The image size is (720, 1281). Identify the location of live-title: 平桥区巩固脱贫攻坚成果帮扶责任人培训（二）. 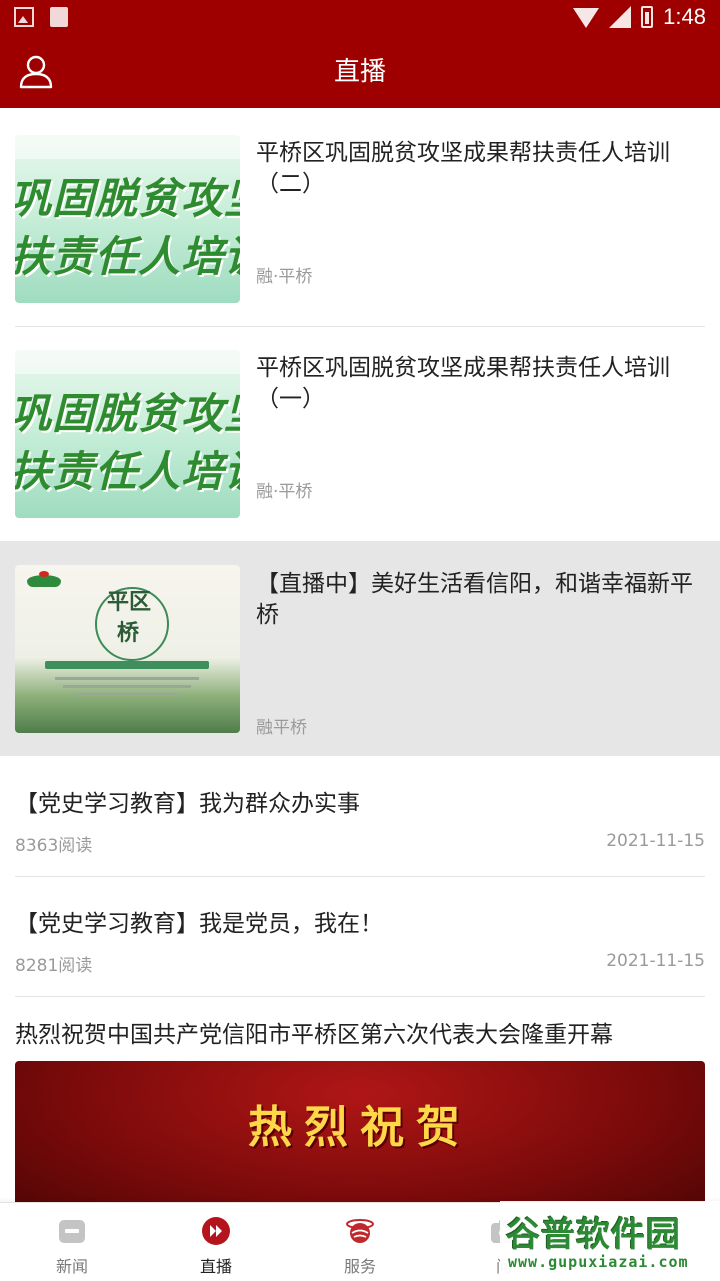
(463, 168).